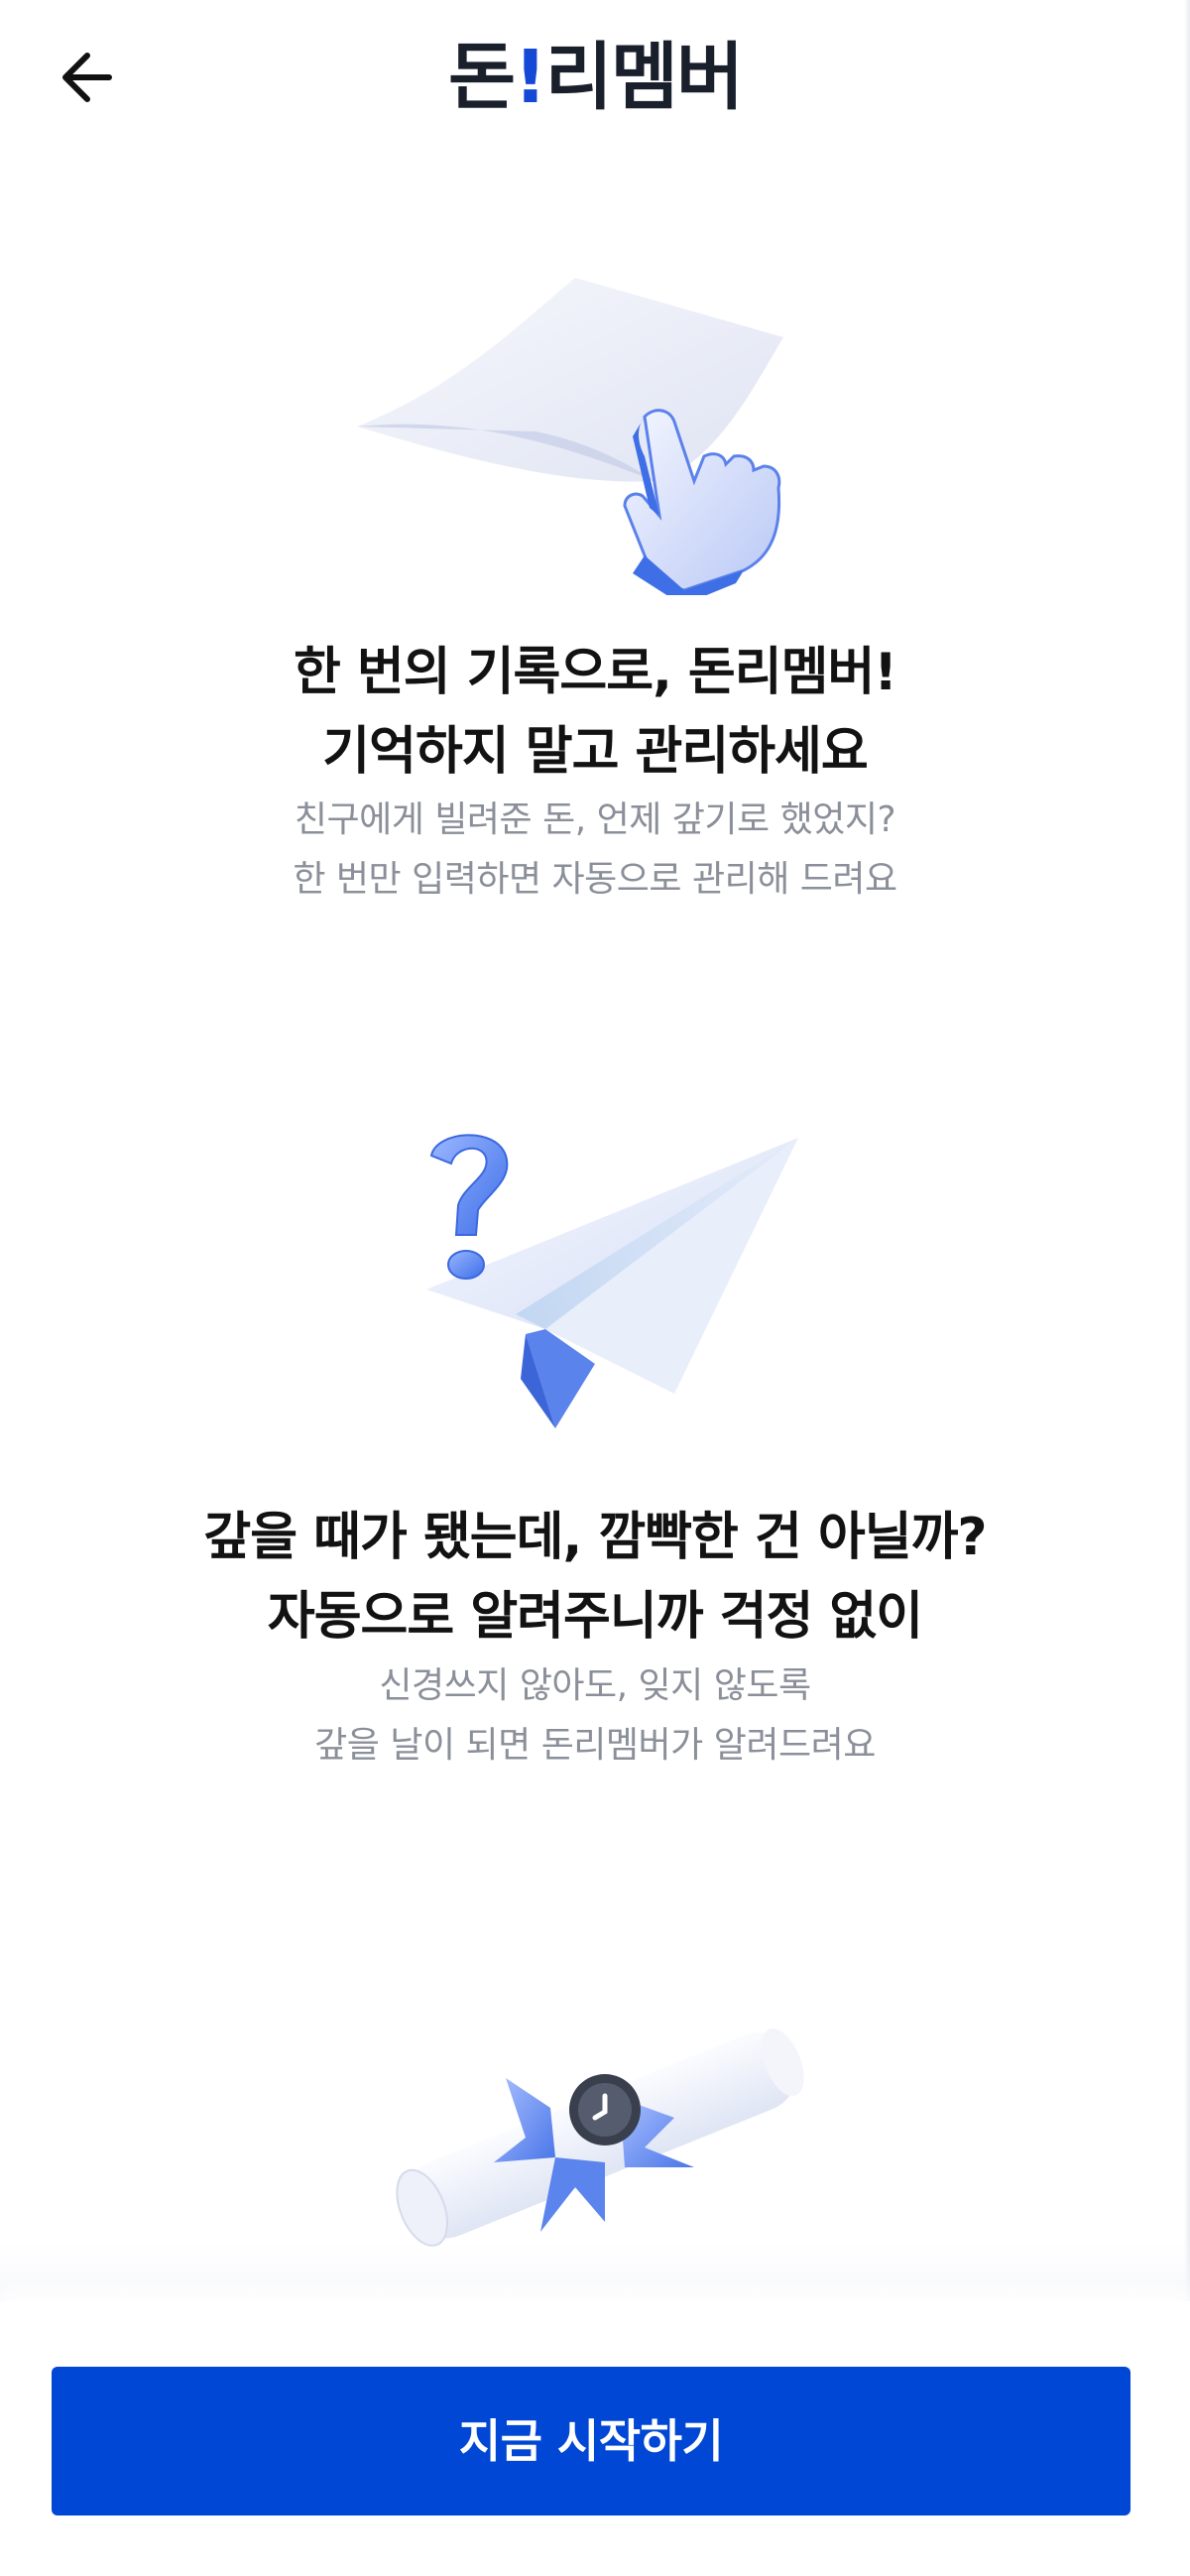 The image size is (1190, 2576). What do you see at coordinates (600, 2137) in the screenshot?
I see `scroll-clock-illustration` at bounding box center [600, 2137].